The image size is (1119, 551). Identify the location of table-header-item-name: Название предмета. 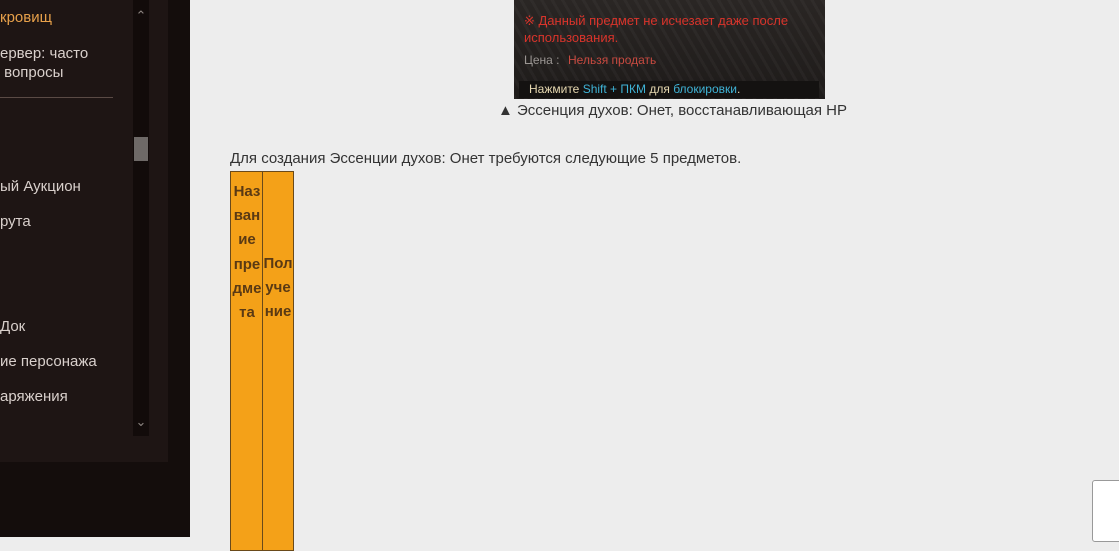
(247, 252).